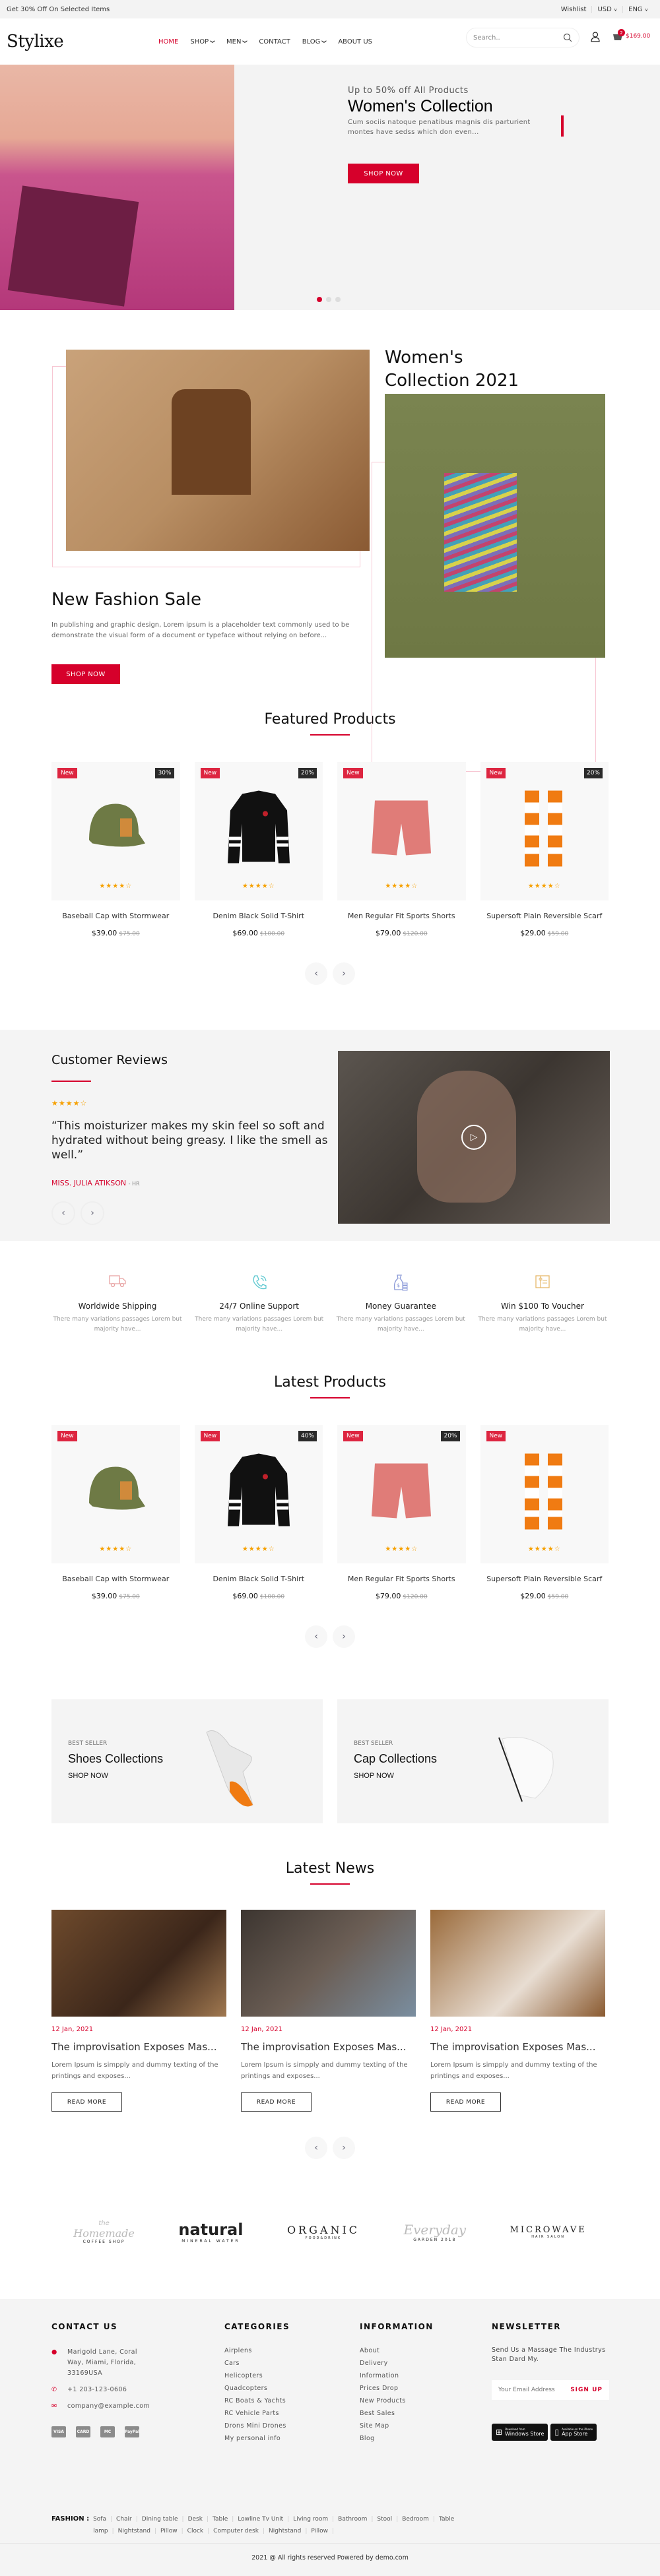 The height and width of the screenshot is (2576, 660). Describe the element at coordinates (397, 2351) in the screenshot. I see `information-link: About` at that location.